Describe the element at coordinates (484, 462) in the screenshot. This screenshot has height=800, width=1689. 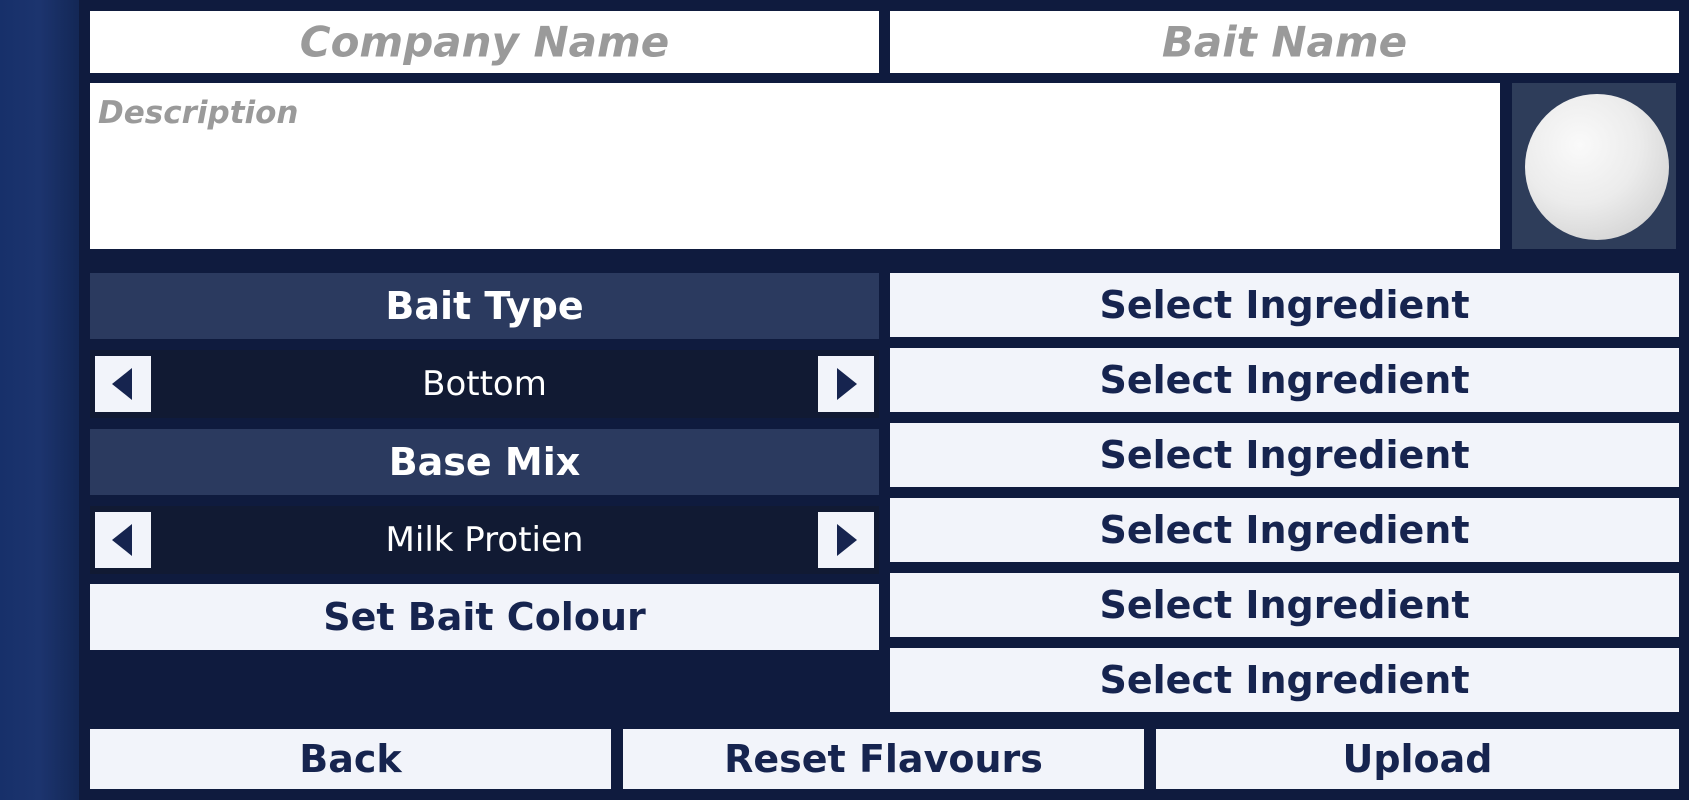
I see `base-mix-header: Base Mix` at that location.